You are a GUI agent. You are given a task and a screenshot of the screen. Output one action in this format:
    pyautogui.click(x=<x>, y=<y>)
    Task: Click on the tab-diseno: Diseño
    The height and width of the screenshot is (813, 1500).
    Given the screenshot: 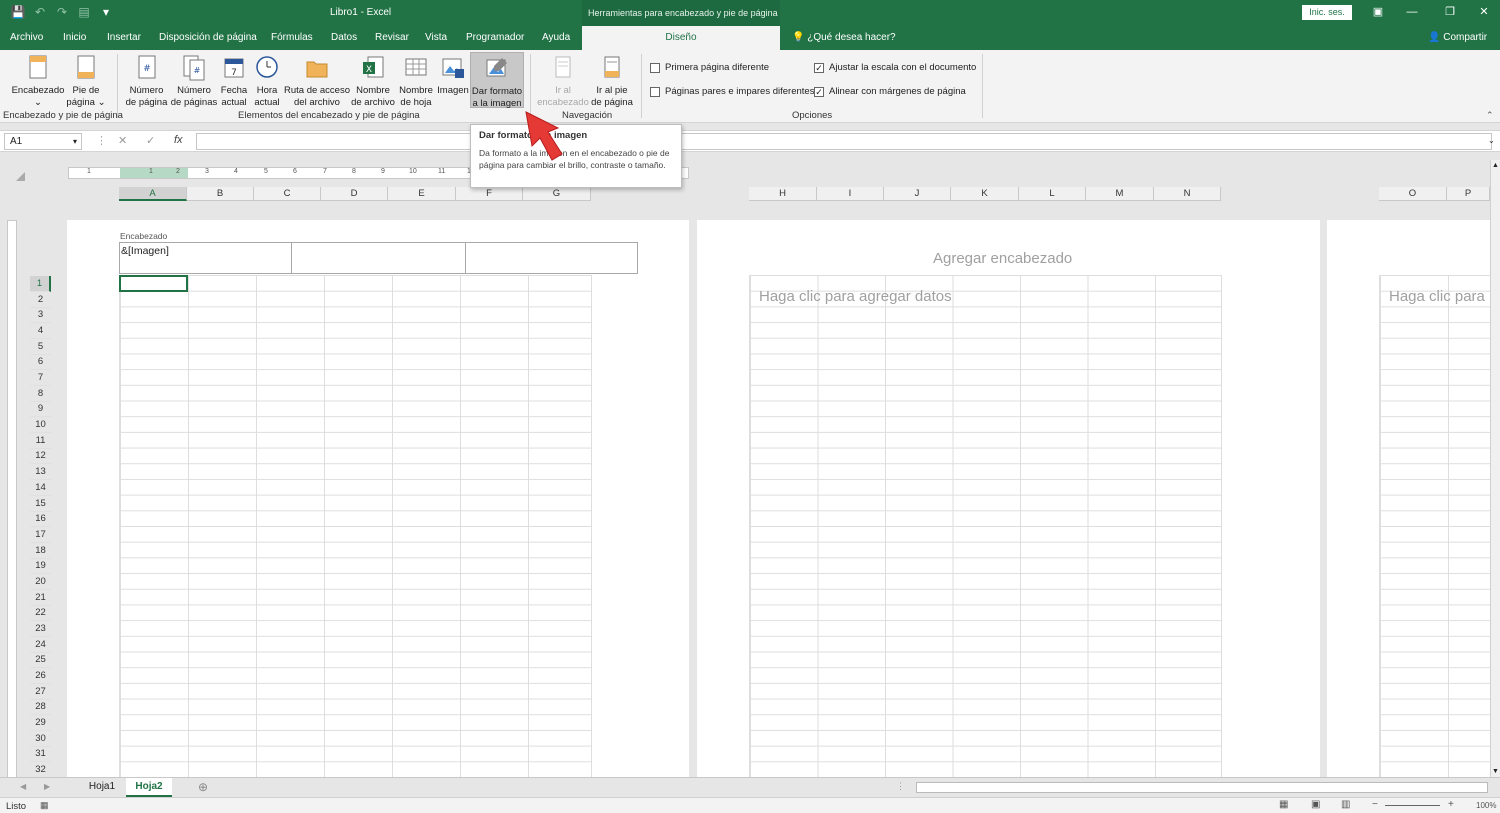 What is the action you would take?
    pyautogui.click(x=681, y=38)
    